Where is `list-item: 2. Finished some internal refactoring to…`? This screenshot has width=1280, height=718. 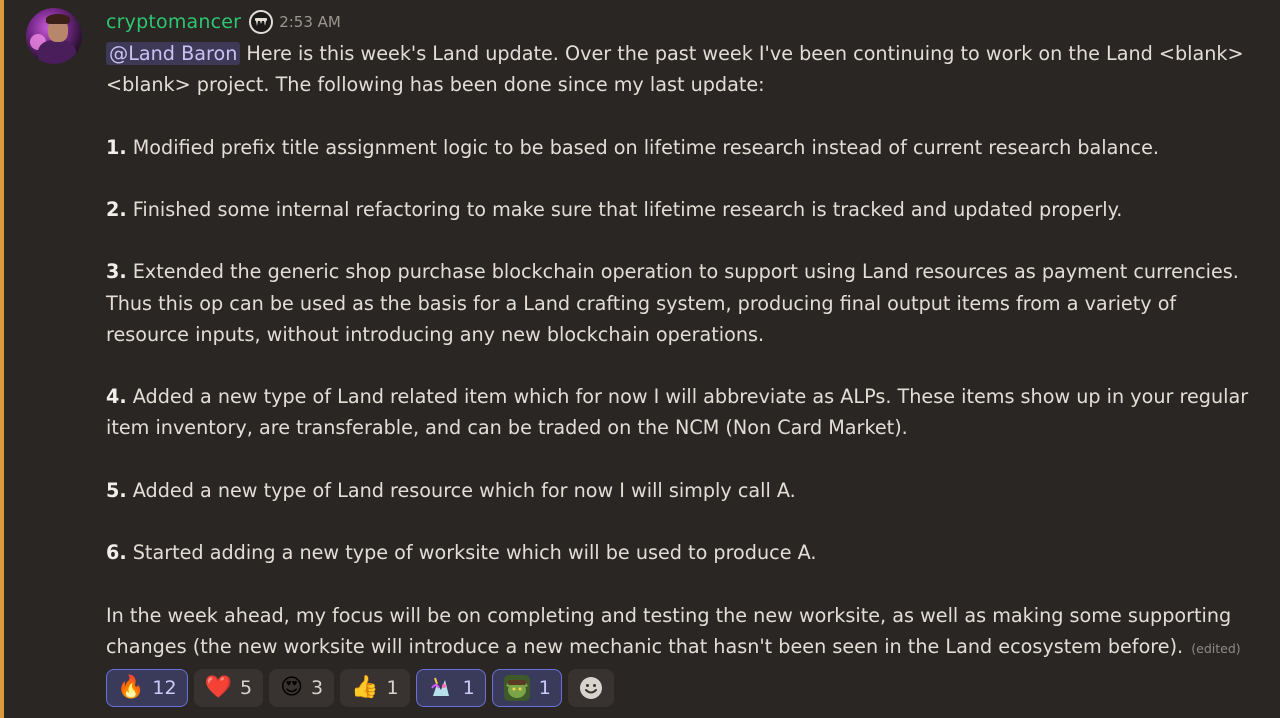
list-item: 2. Finished some internal refactoring to… is located at coordinates (681, 209).